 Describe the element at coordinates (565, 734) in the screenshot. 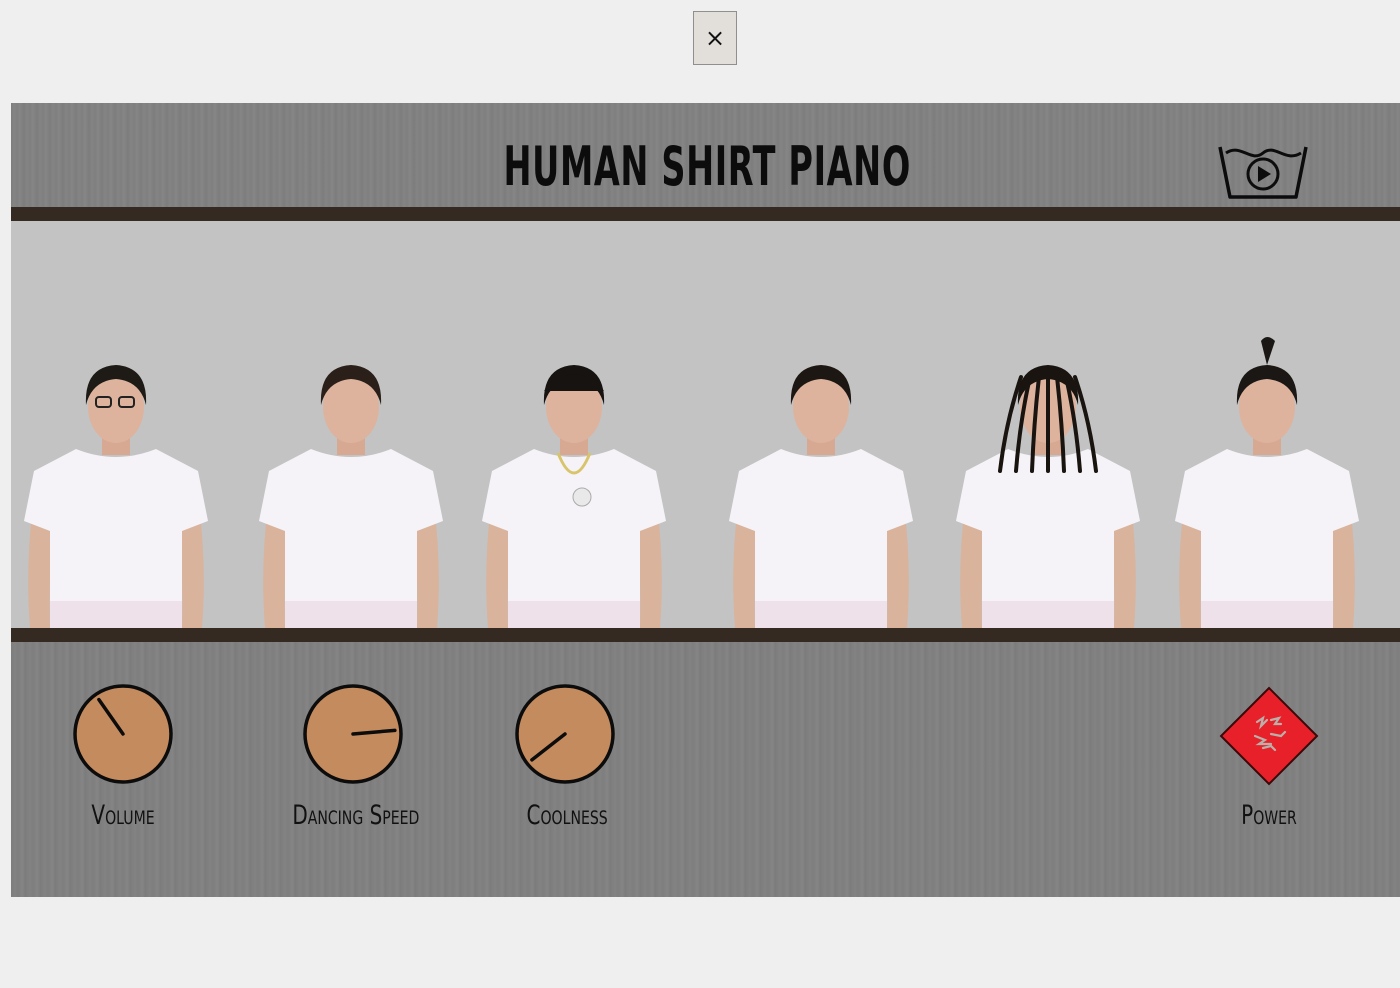

I see `coolness-knob` at that location.